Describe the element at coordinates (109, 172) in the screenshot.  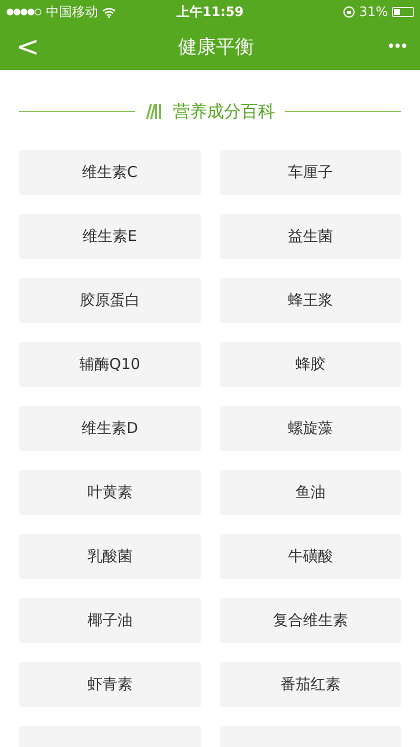
I see `nutrient-item: 维生素C` at that location.